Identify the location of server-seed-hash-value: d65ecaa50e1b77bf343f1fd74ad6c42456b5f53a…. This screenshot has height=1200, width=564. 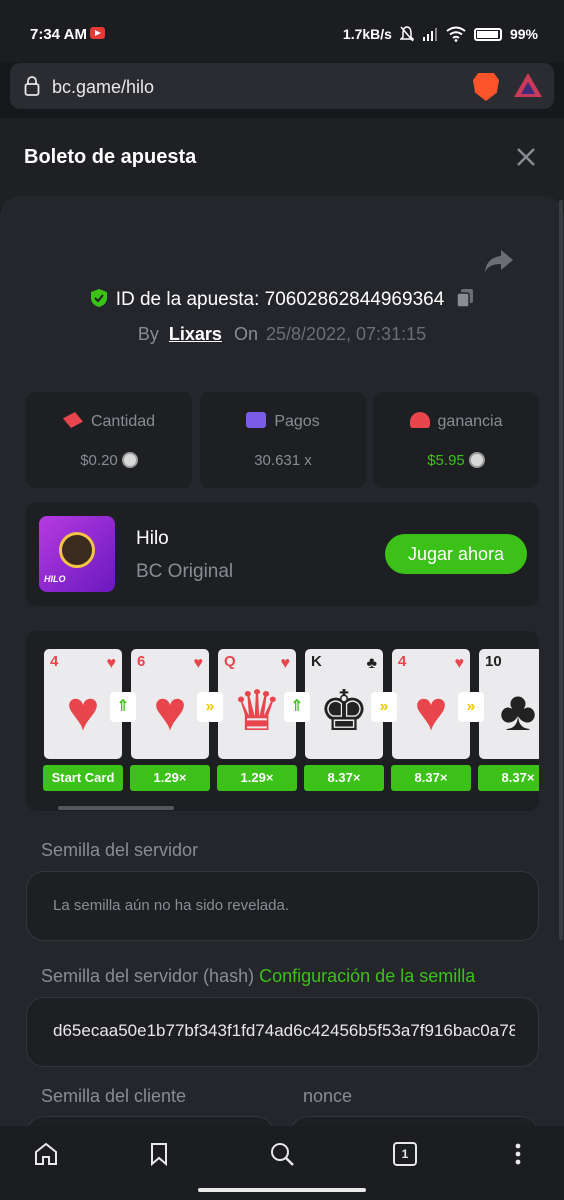
(284, 1031).